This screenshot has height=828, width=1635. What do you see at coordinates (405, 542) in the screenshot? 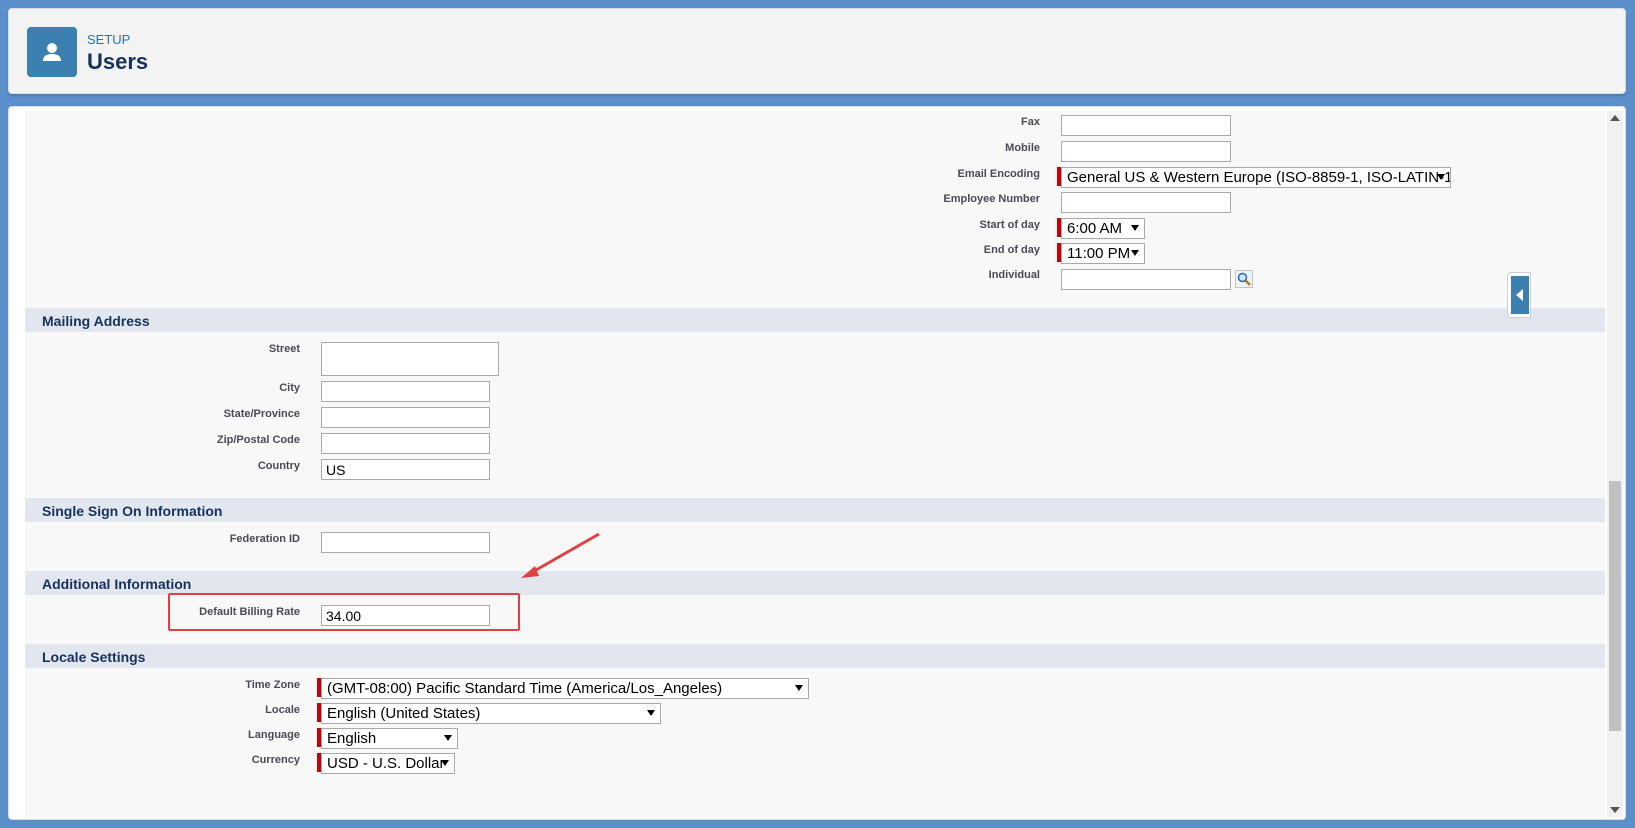
I see `federation-id-field` at bounding box center [405, 542].